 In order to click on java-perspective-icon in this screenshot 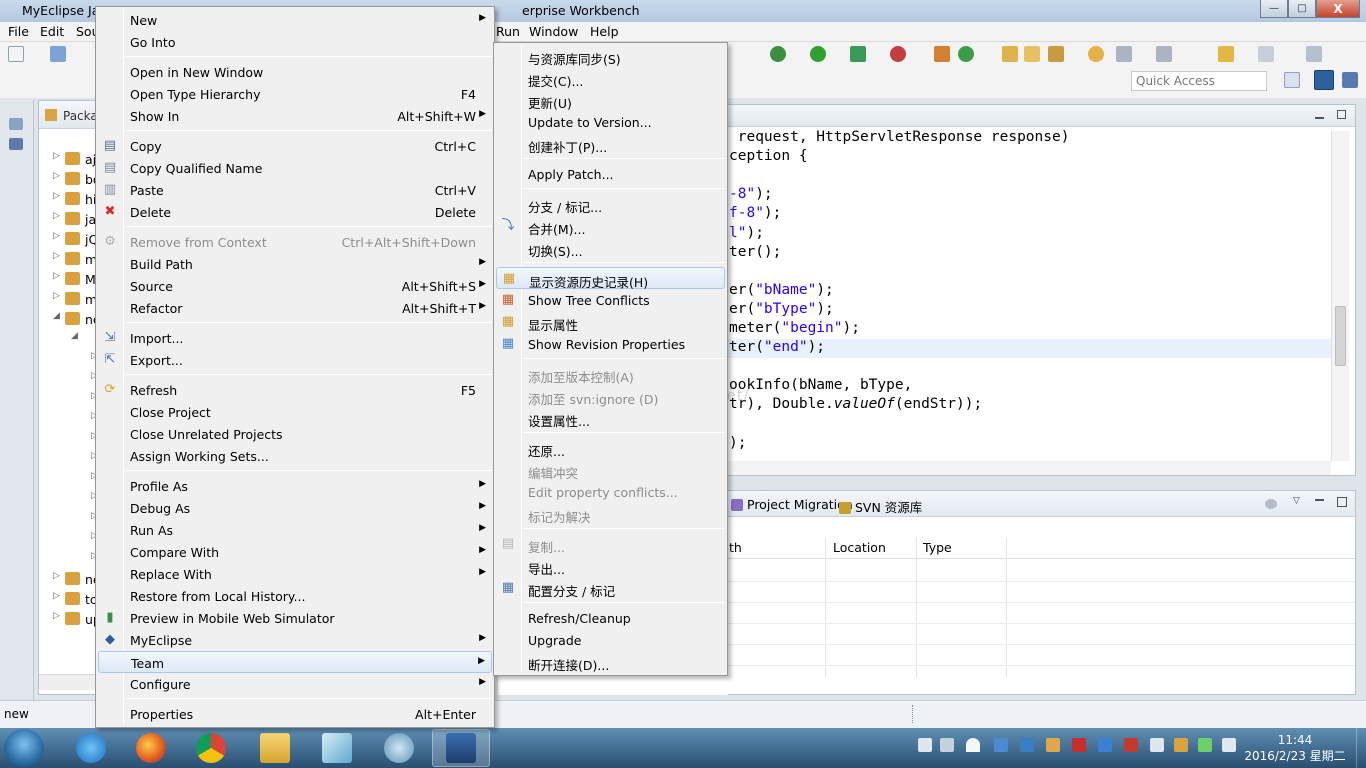, I will do `click(1350, 80)`.